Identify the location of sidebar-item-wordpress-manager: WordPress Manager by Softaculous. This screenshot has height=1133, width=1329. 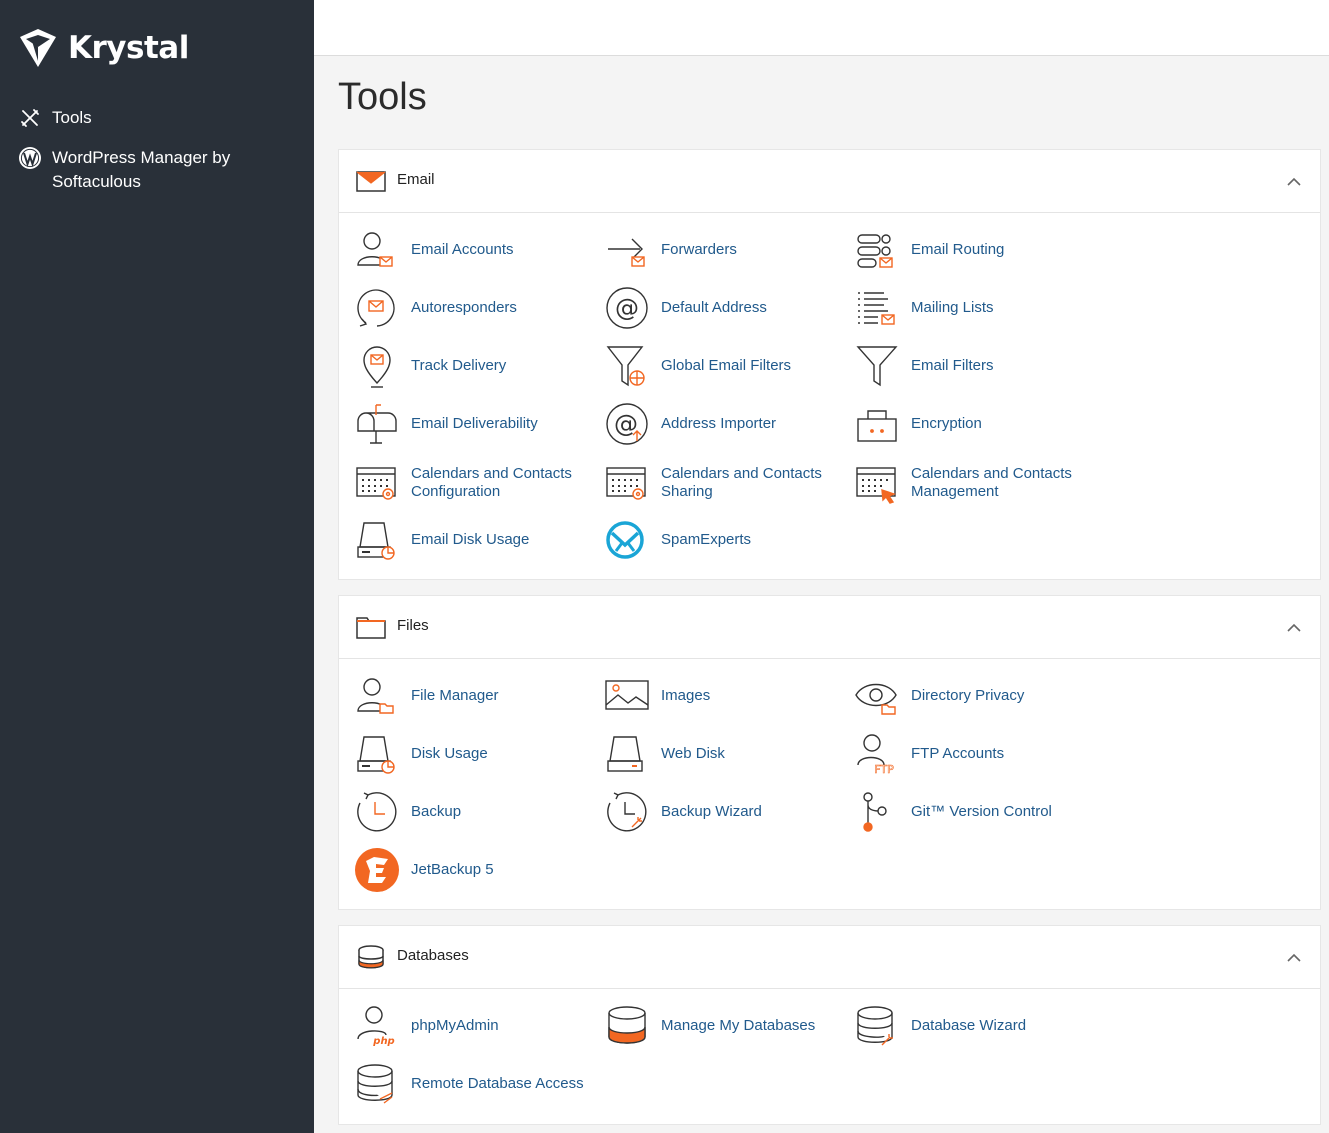
(143, 170).